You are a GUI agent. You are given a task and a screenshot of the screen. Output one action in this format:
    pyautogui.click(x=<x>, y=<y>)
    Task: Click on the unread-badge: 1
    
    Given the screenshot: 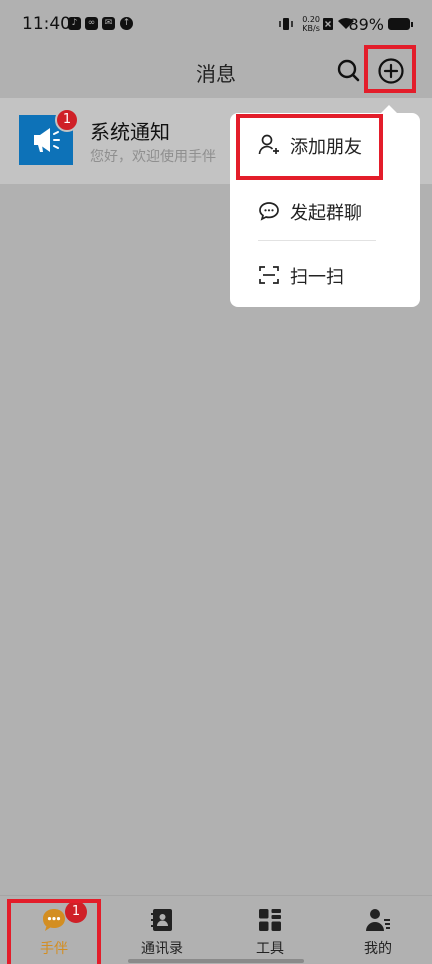 What is the action you would take?
    pyautogui.click(x=67, y=120)
    